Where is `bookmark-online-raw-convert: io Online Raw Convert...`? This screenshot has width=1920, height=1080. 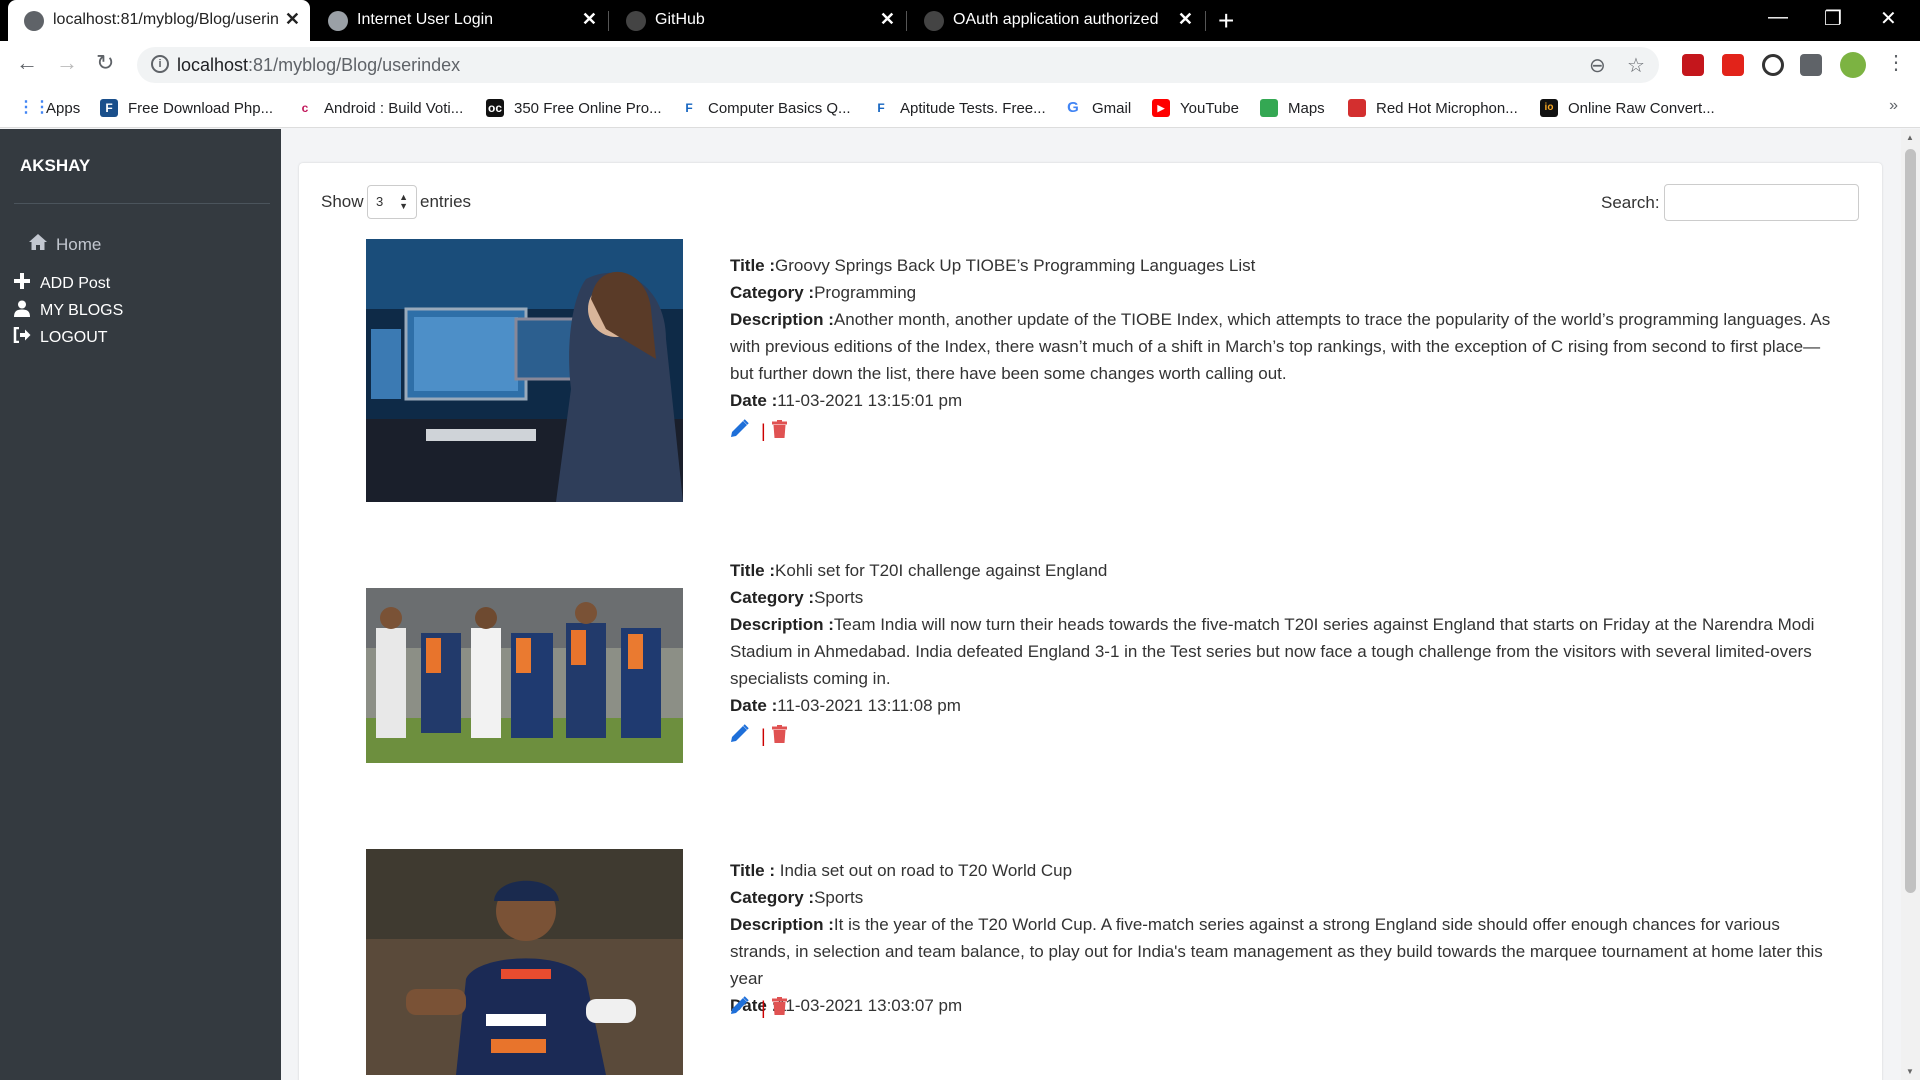
bookmark-online-raw-convert: io Online Raw Convert... is located at coordinates (1627, 108).